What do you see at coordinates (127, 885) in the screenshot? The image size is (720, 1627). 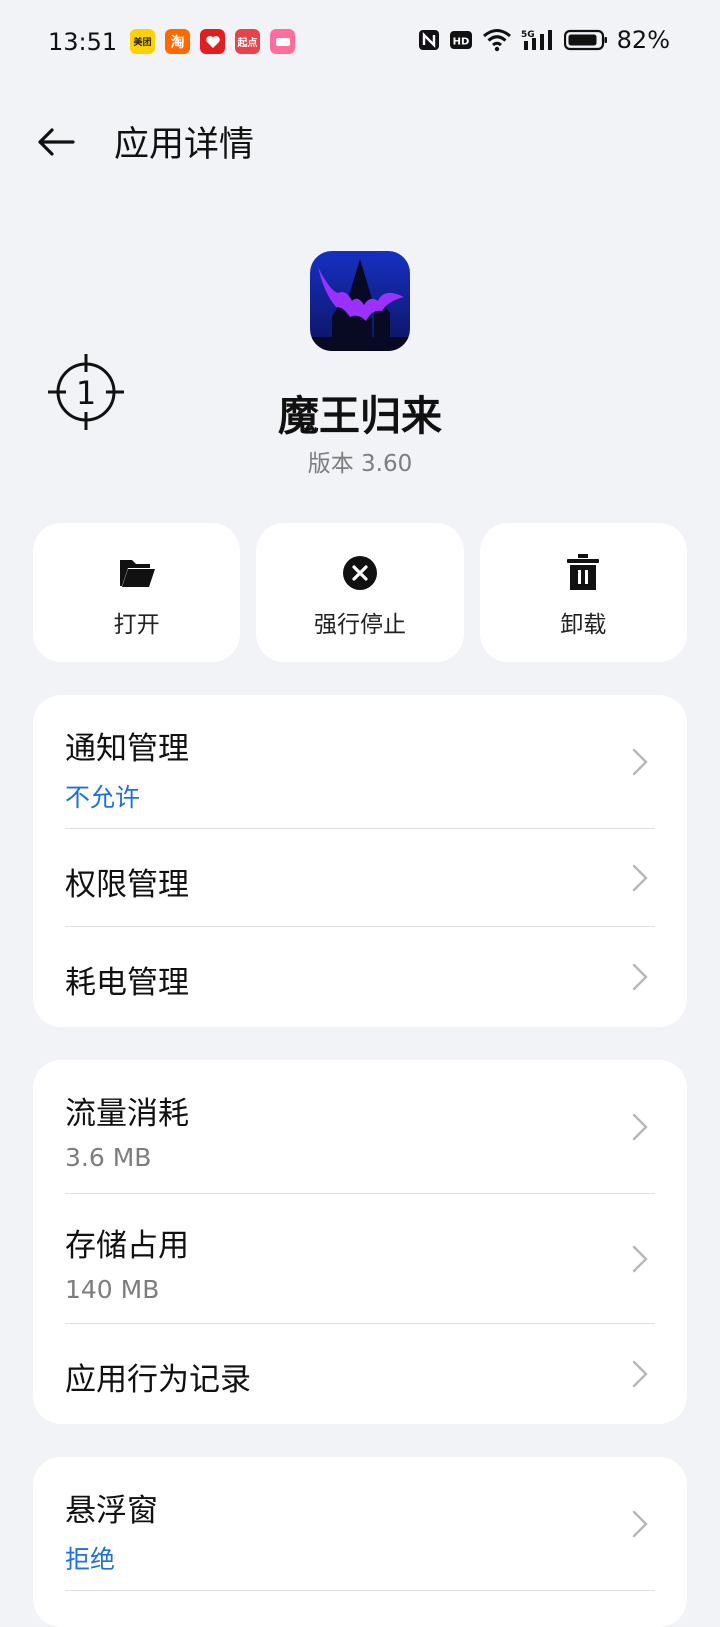 I see `permission-management-title: 权限管理` at bounding box center [127, 885].